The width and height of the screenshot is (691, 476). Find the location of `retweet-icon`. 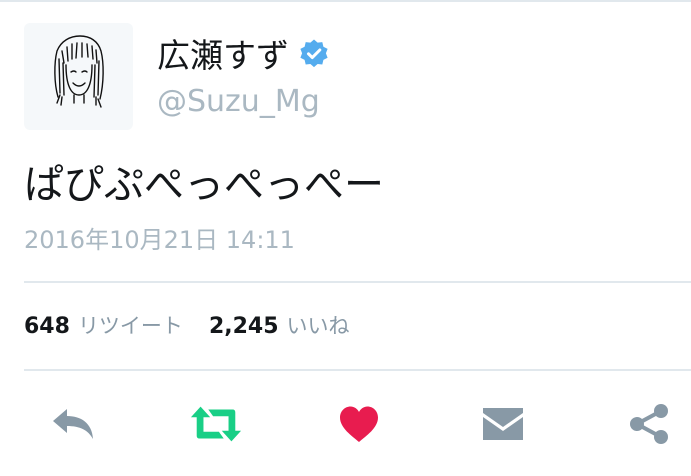

retweet-icon is located at coordinates (216, 424).